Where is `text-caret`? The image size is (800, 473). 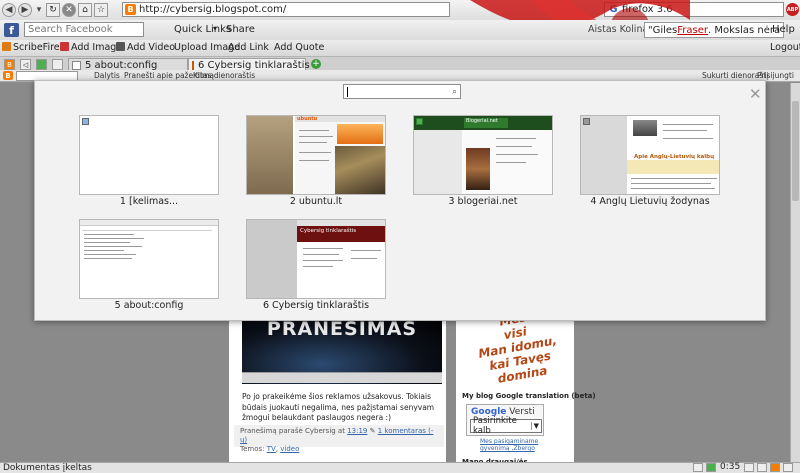 text-caret is located at coordinates (347, 91).